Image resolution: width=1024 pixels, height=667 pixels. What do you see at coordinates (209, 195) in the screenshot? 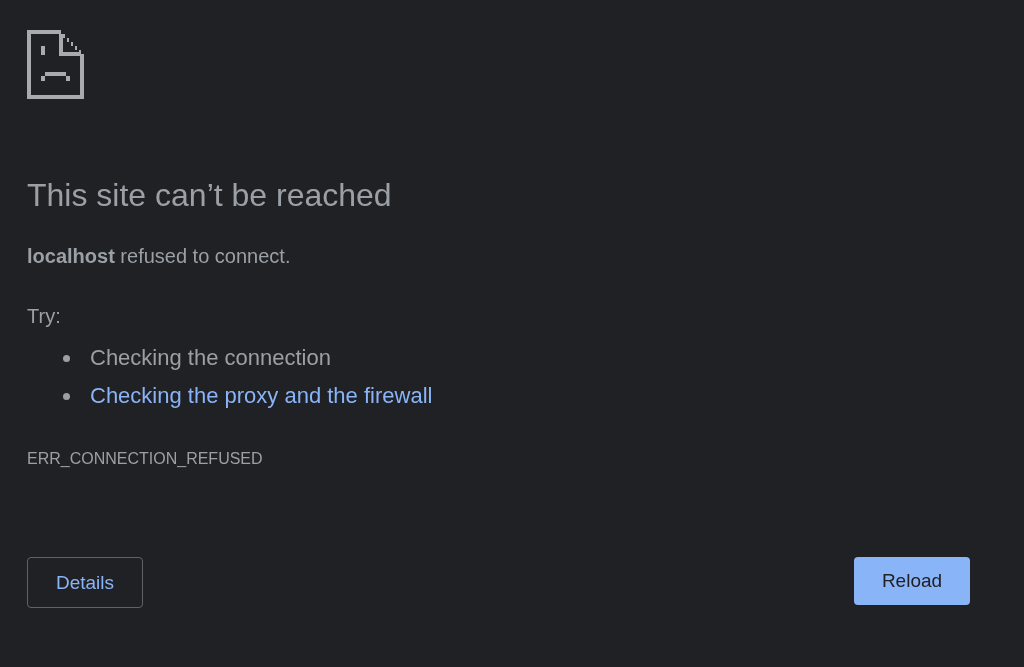
I see `error-heading: This site can’t be reached` at bounding box center [209, 195].